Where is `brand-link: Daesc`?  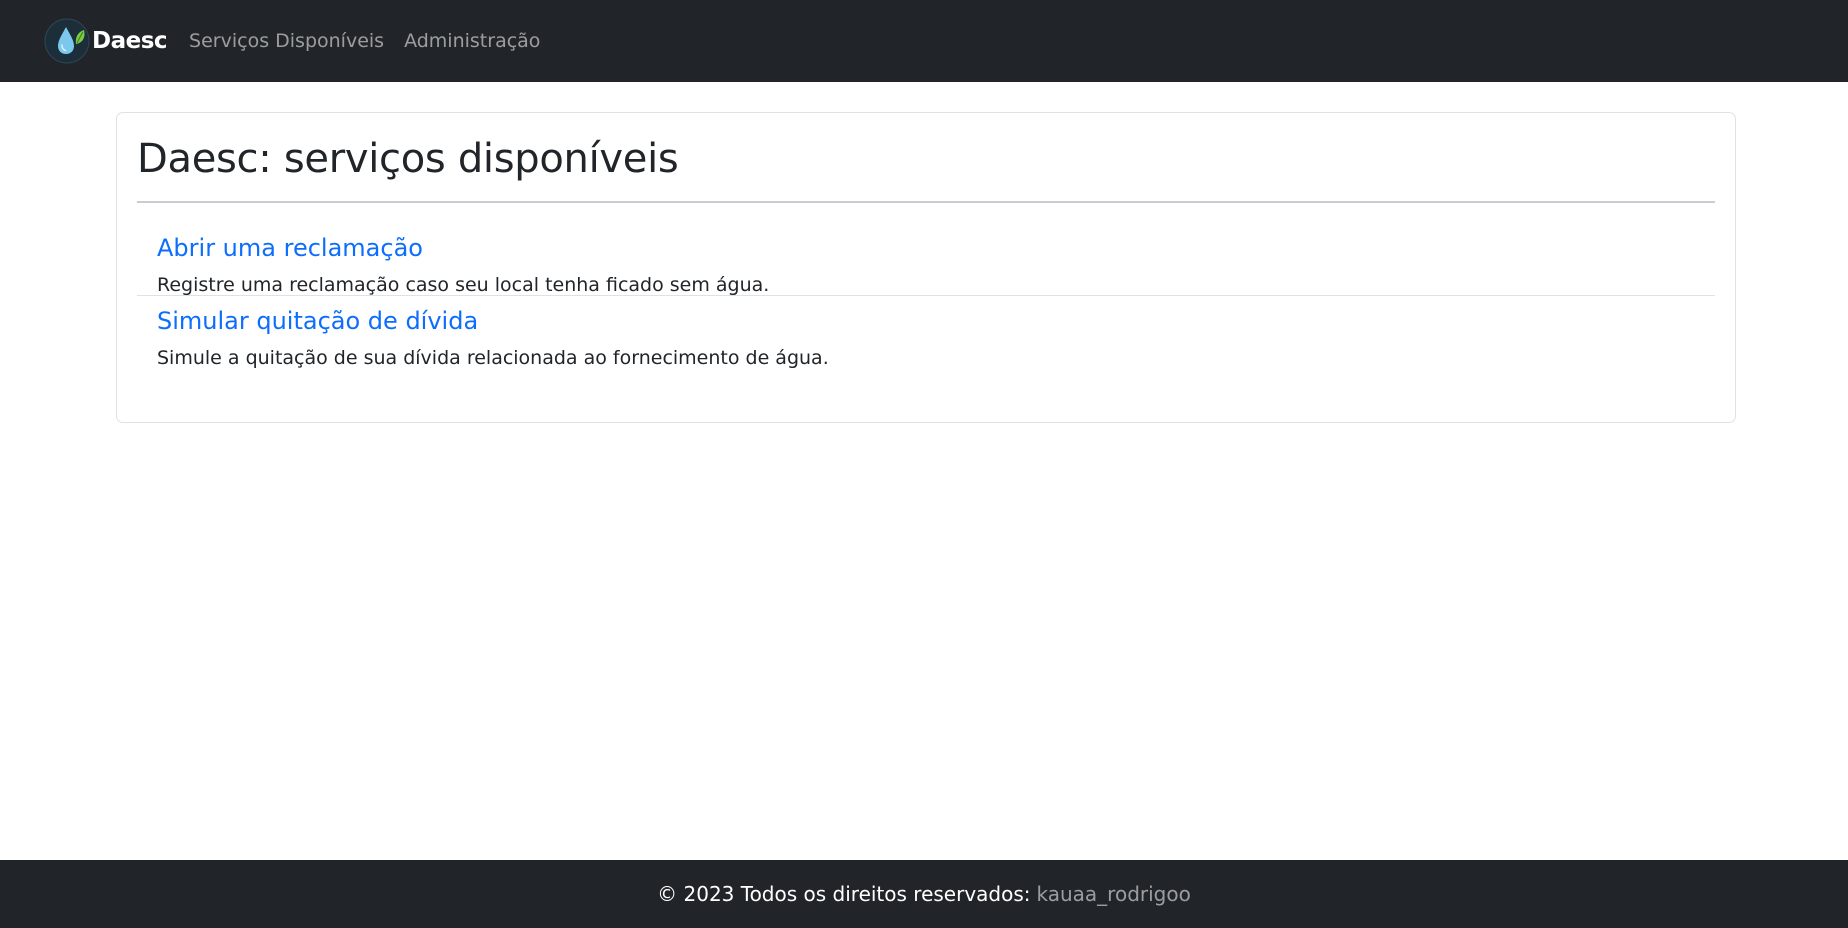
brand-link: Daesc is located at coordinates (106, 41).